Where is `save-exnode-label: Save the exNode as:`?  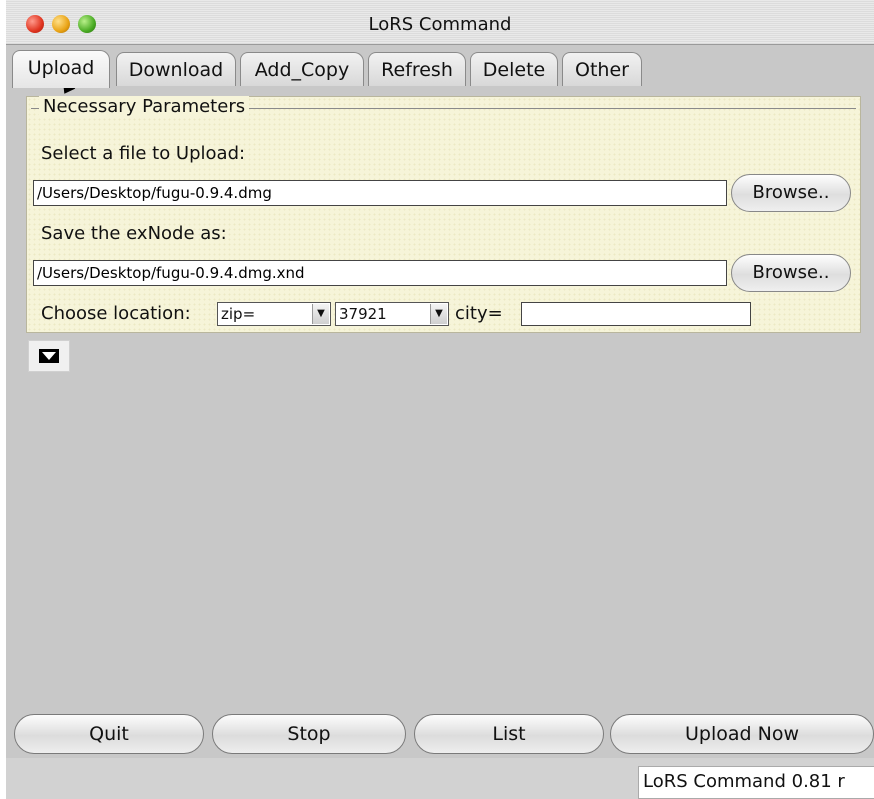 save-exnode-label: Save the exNode as: is located at coordinates (134, 233).